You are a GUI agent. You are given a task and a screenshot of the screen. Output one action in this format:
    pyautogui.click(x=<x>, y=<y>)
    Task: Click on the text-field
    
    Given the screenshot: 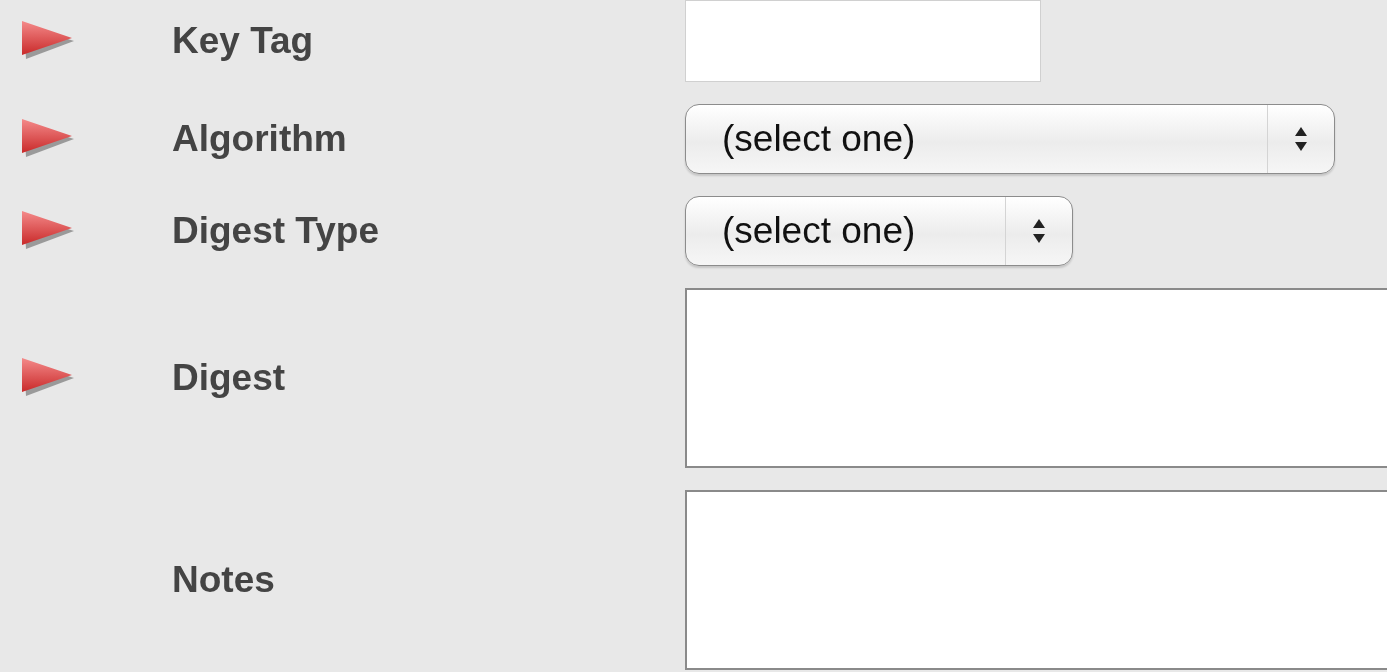 What is the action you would take?
    pyautogui.click(x=863, y=41)
    